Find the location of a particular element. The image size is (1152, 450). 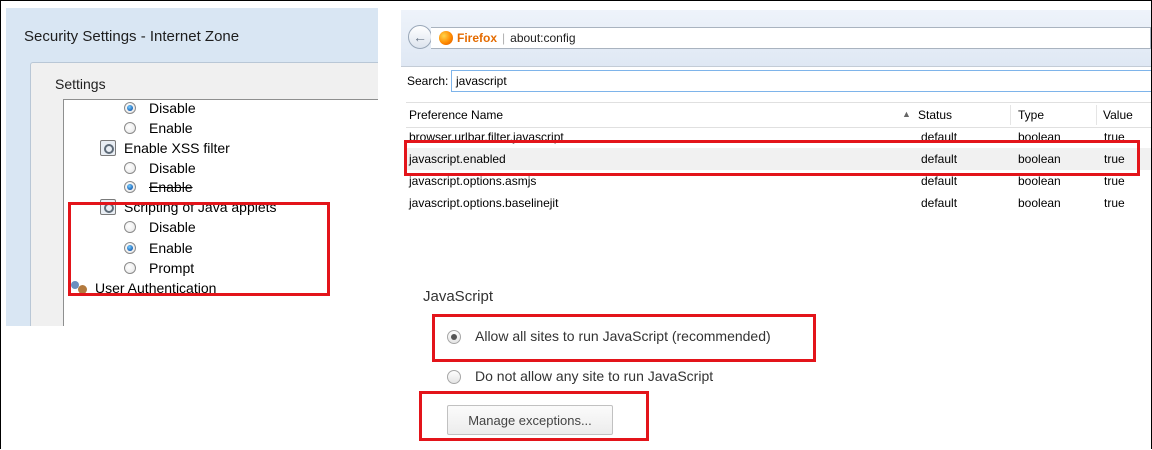

highlight-box-javascript-enabled is located at coordinates (772, 158).